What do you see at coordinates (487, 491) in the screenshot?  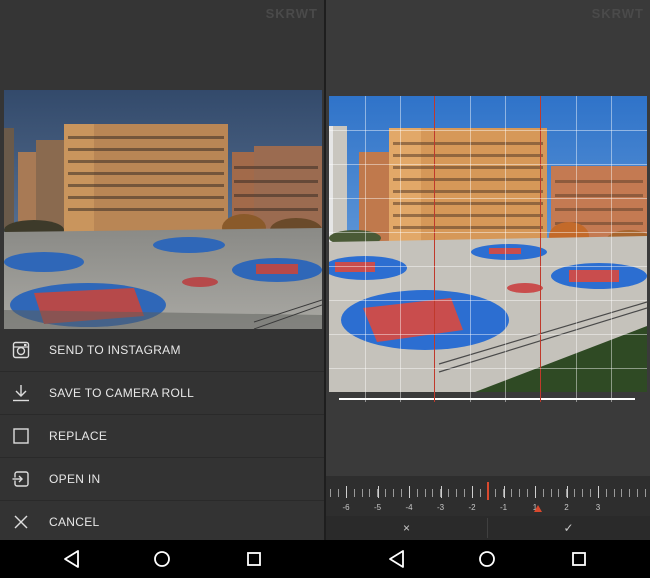 I see `ruler-current-value-marker` at bounding box center [487, 491].